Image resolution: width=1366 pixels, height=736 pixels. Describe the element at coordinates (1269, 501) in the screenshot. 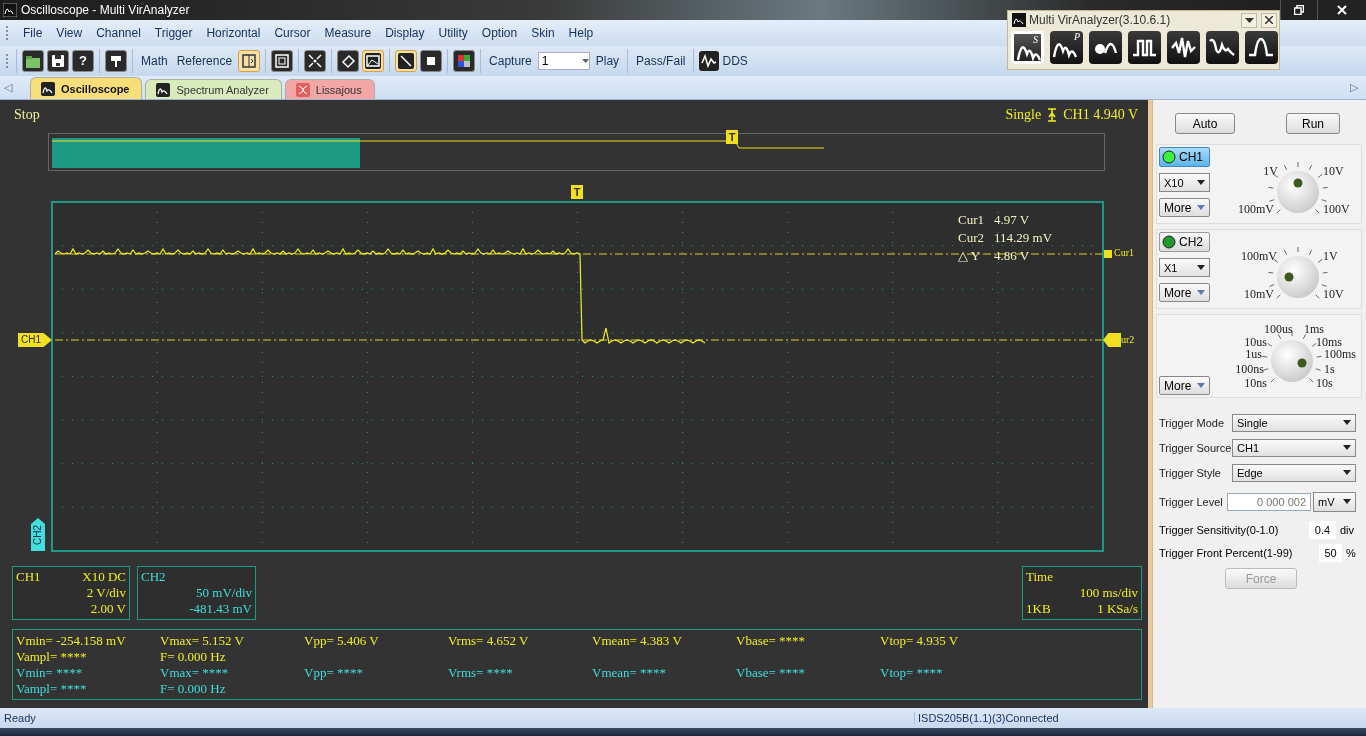

I see `trigger-level-field: 0 000 002` at that location.